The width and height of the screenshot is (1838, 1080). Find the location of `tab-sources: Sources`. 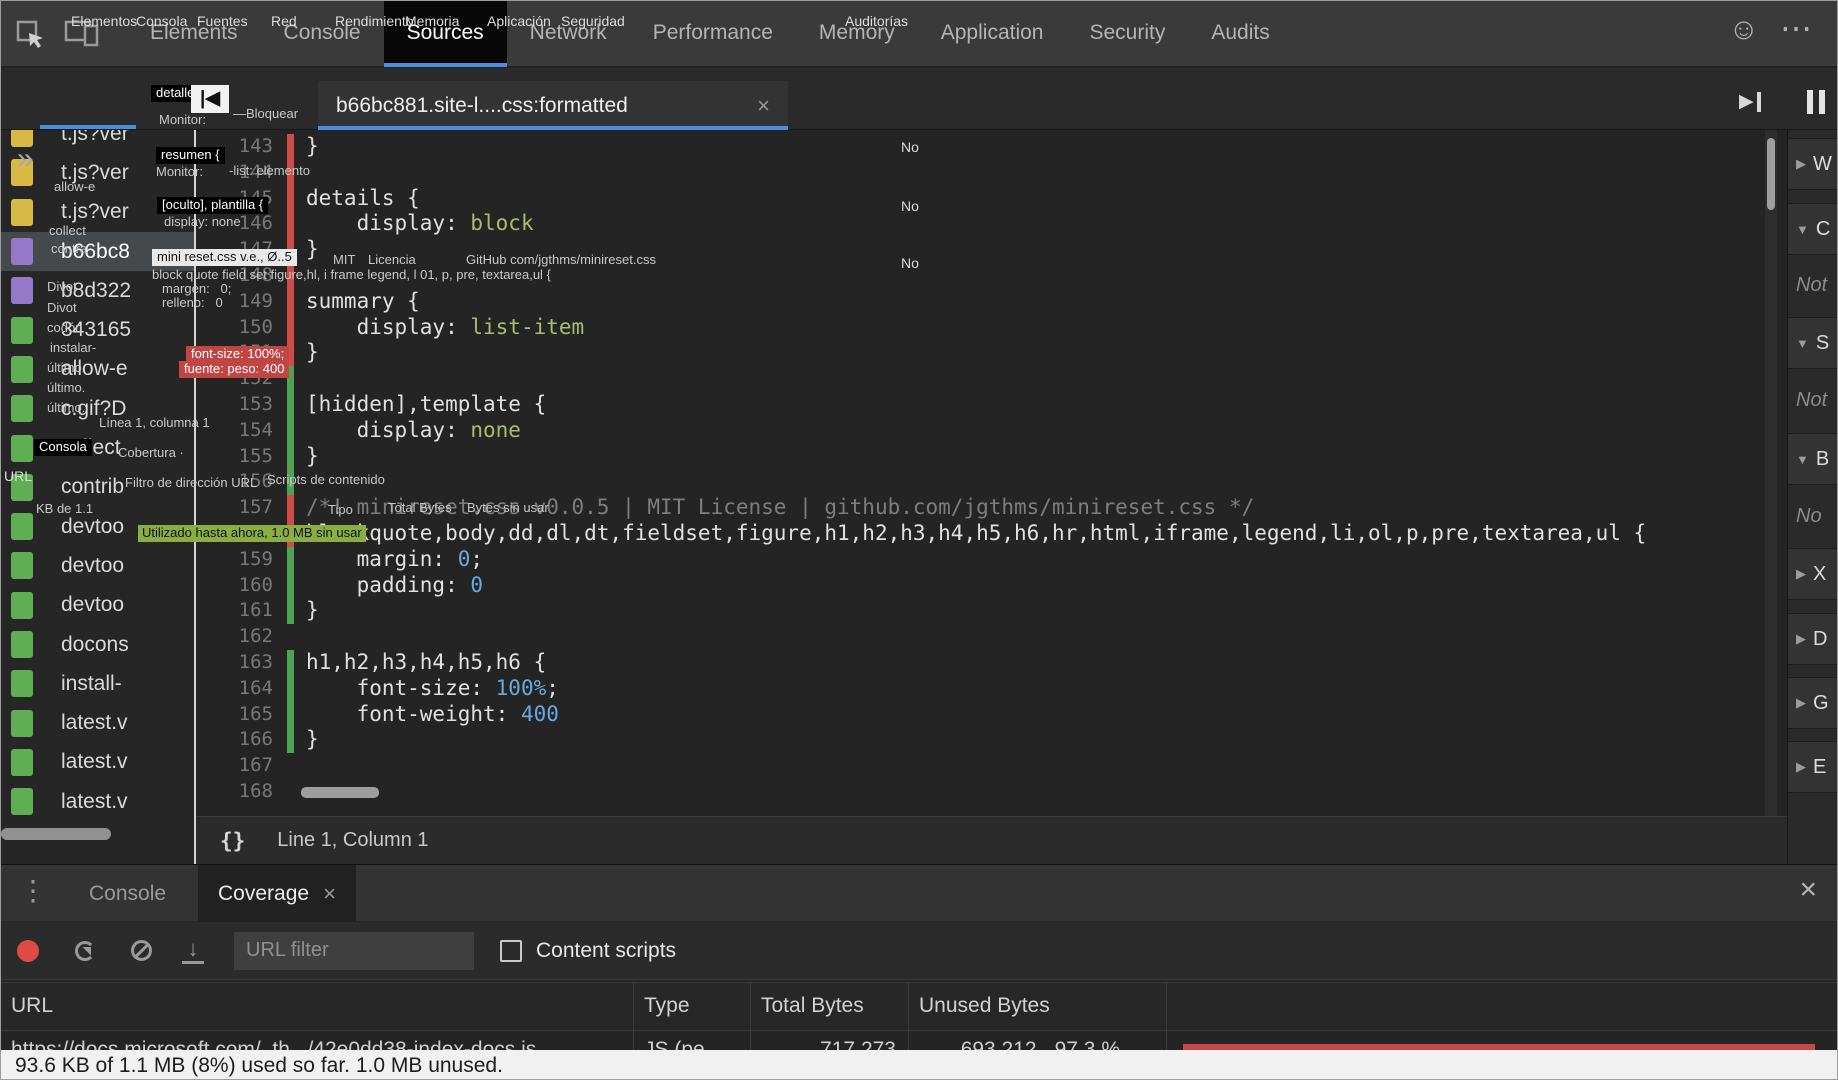

tab-sources: Sources is located at coordinates (445, 34).